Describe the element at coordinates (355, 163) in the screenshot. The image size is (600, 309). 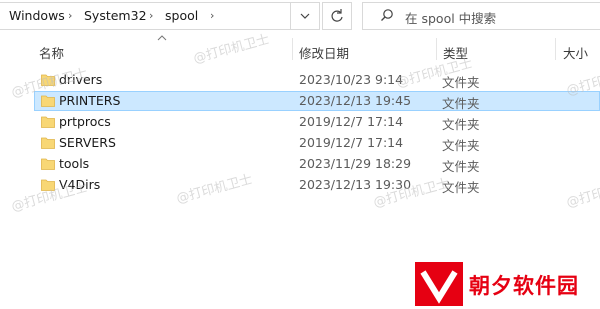
I see `folder-modified-date: 2023/11/29 18:29` at that location.